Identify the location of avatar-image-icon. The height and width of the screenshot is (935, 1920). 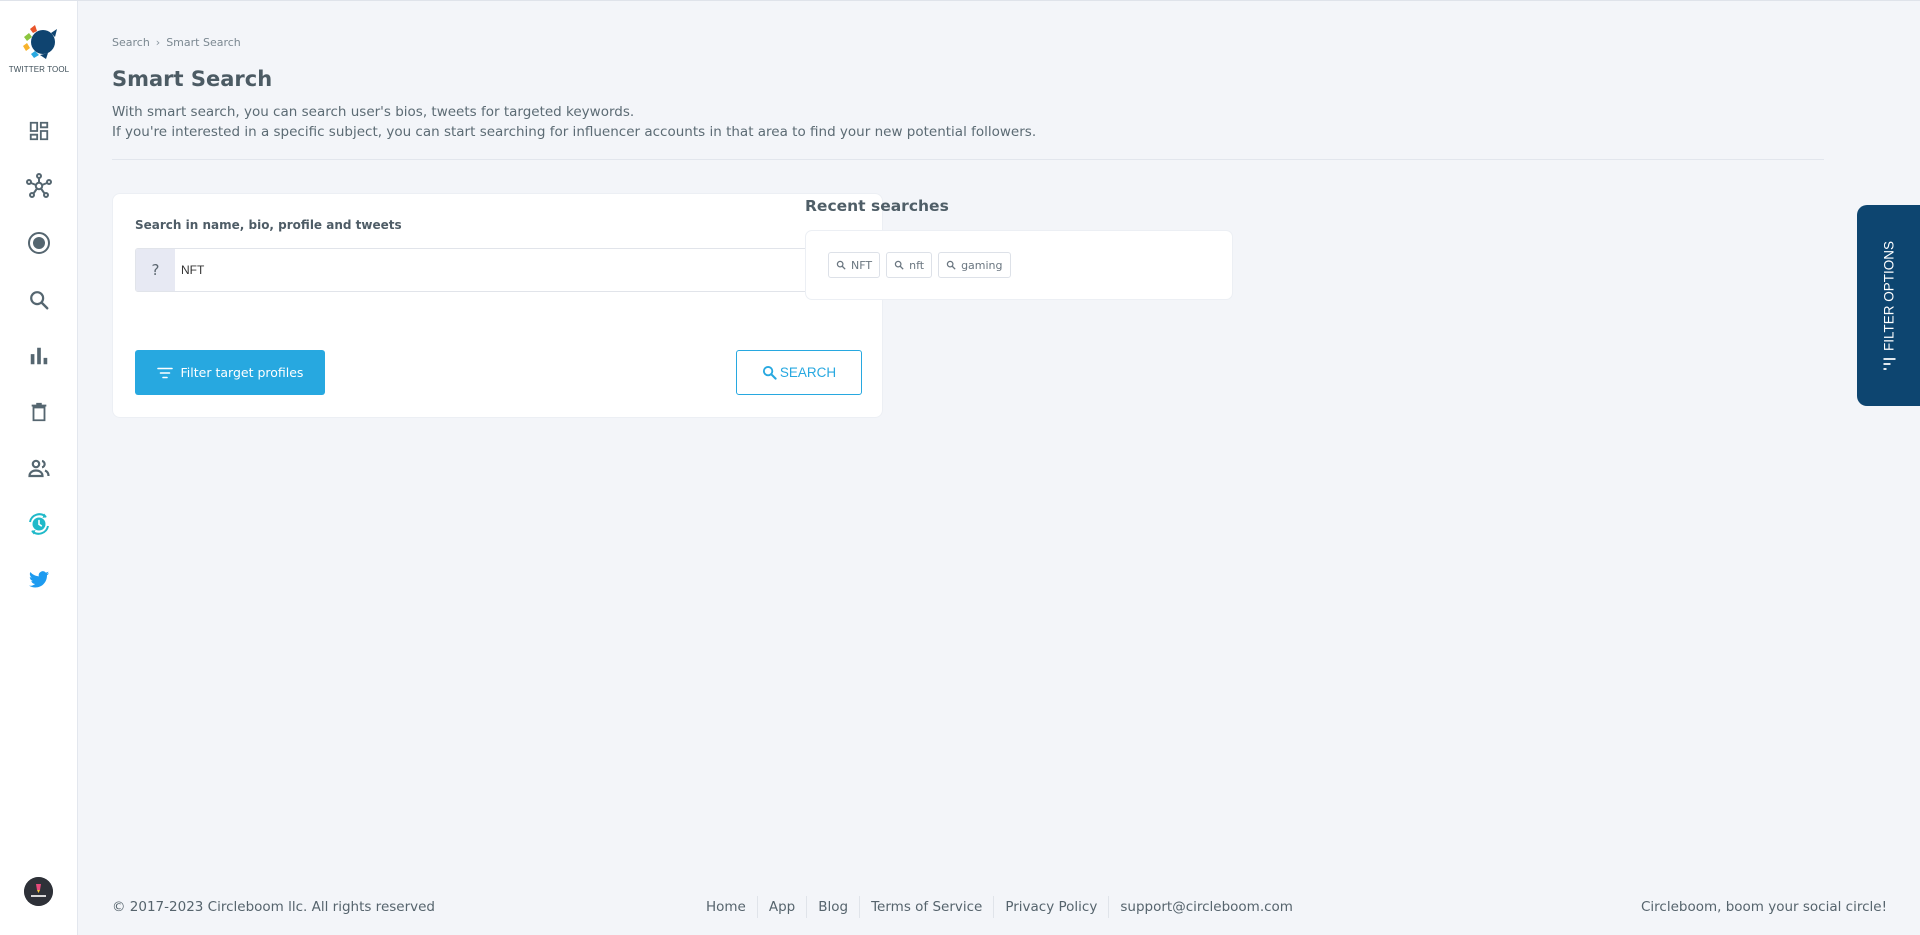
(38, 891).